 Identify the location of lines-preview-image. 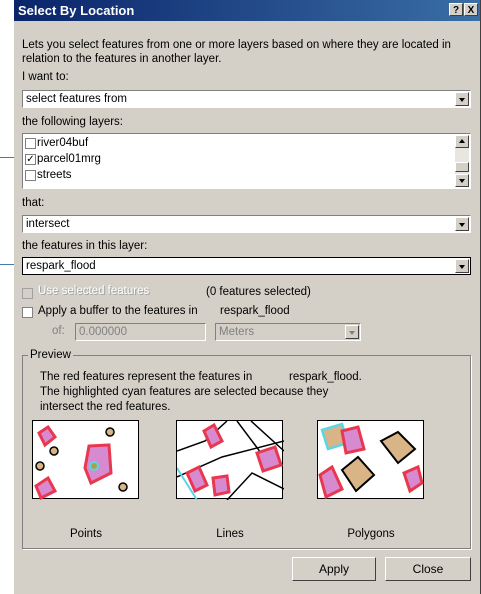
(230, 460).